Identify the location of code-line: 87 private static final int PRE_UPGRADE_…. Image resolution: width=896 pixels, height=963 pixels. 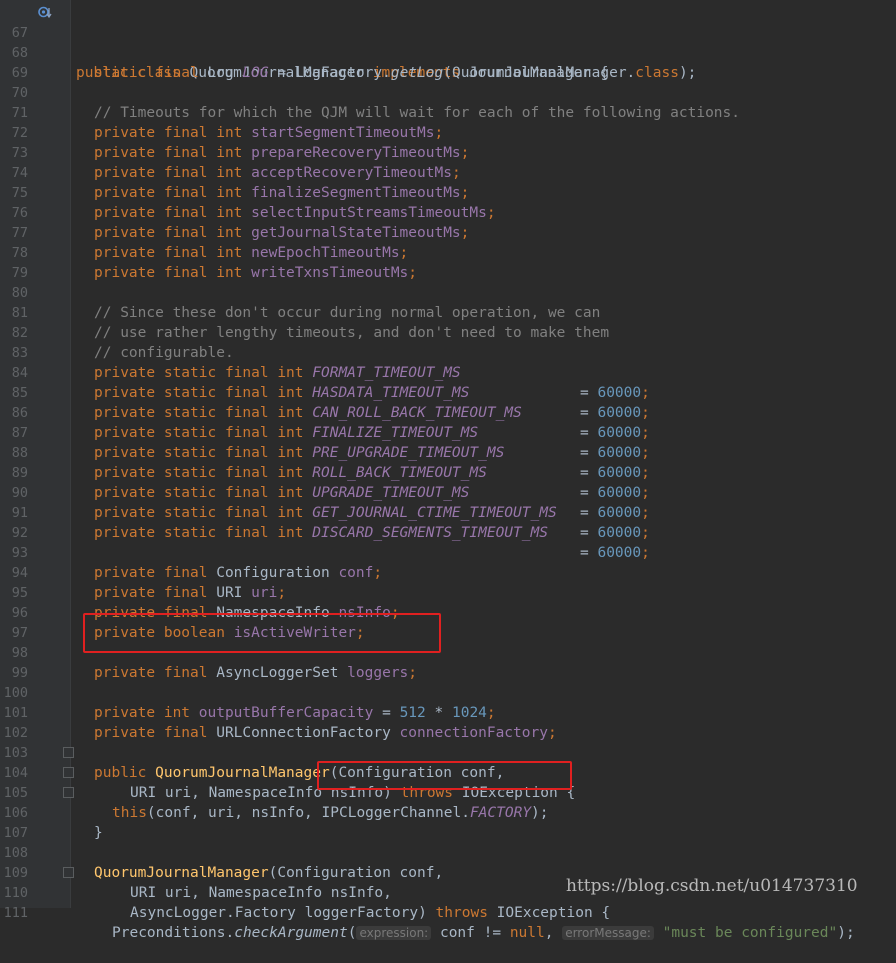
(448, 442).